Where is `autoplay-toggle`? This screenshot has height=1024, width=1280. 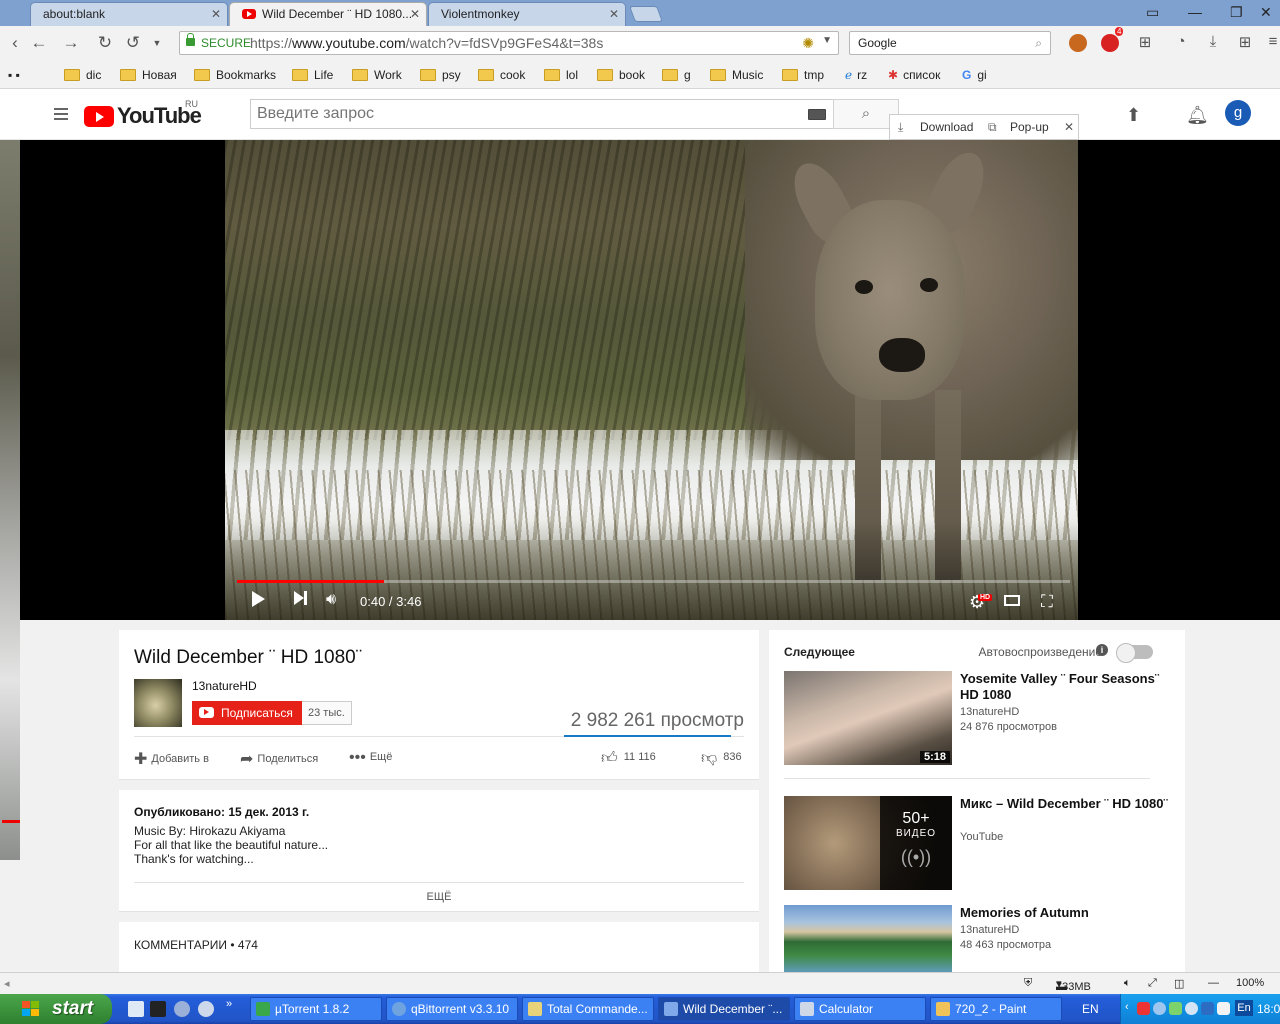 autoplay-toggle is located at coordinates (1134, 653).